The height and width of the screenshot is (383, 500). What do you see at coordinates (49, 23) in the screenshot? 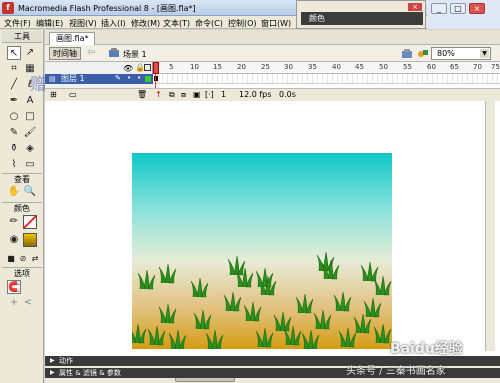
I see `menu-edit: 编辑(E)` at bounding box center [49, 23].